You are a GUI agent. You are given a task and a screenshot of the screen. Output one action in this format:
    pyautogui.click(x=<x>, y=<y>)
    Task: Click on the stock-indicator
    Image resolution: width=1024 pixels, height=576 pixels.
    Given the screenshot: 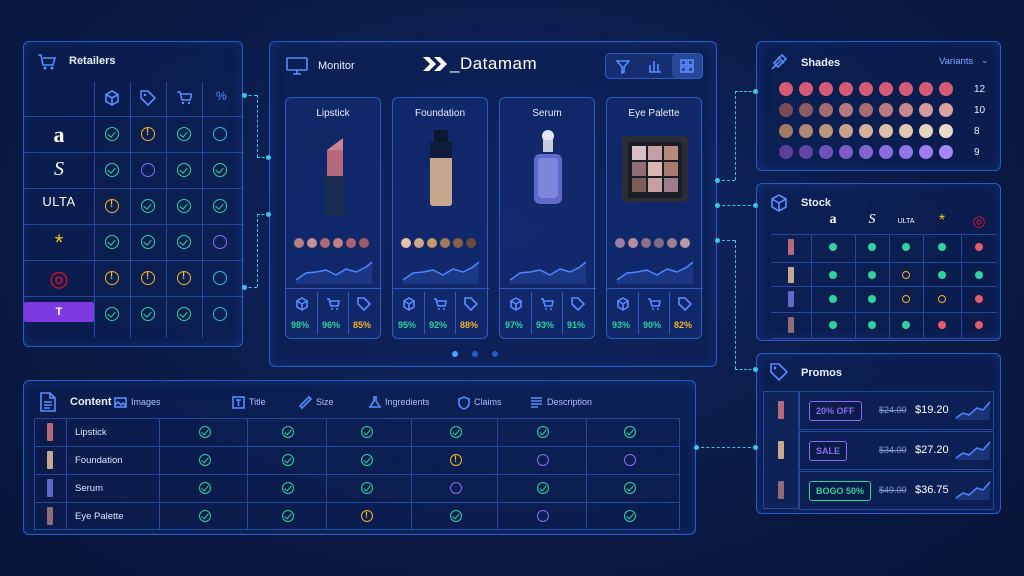 What is the action you would take?
    pyautogui.click(x=872, y=325)
    